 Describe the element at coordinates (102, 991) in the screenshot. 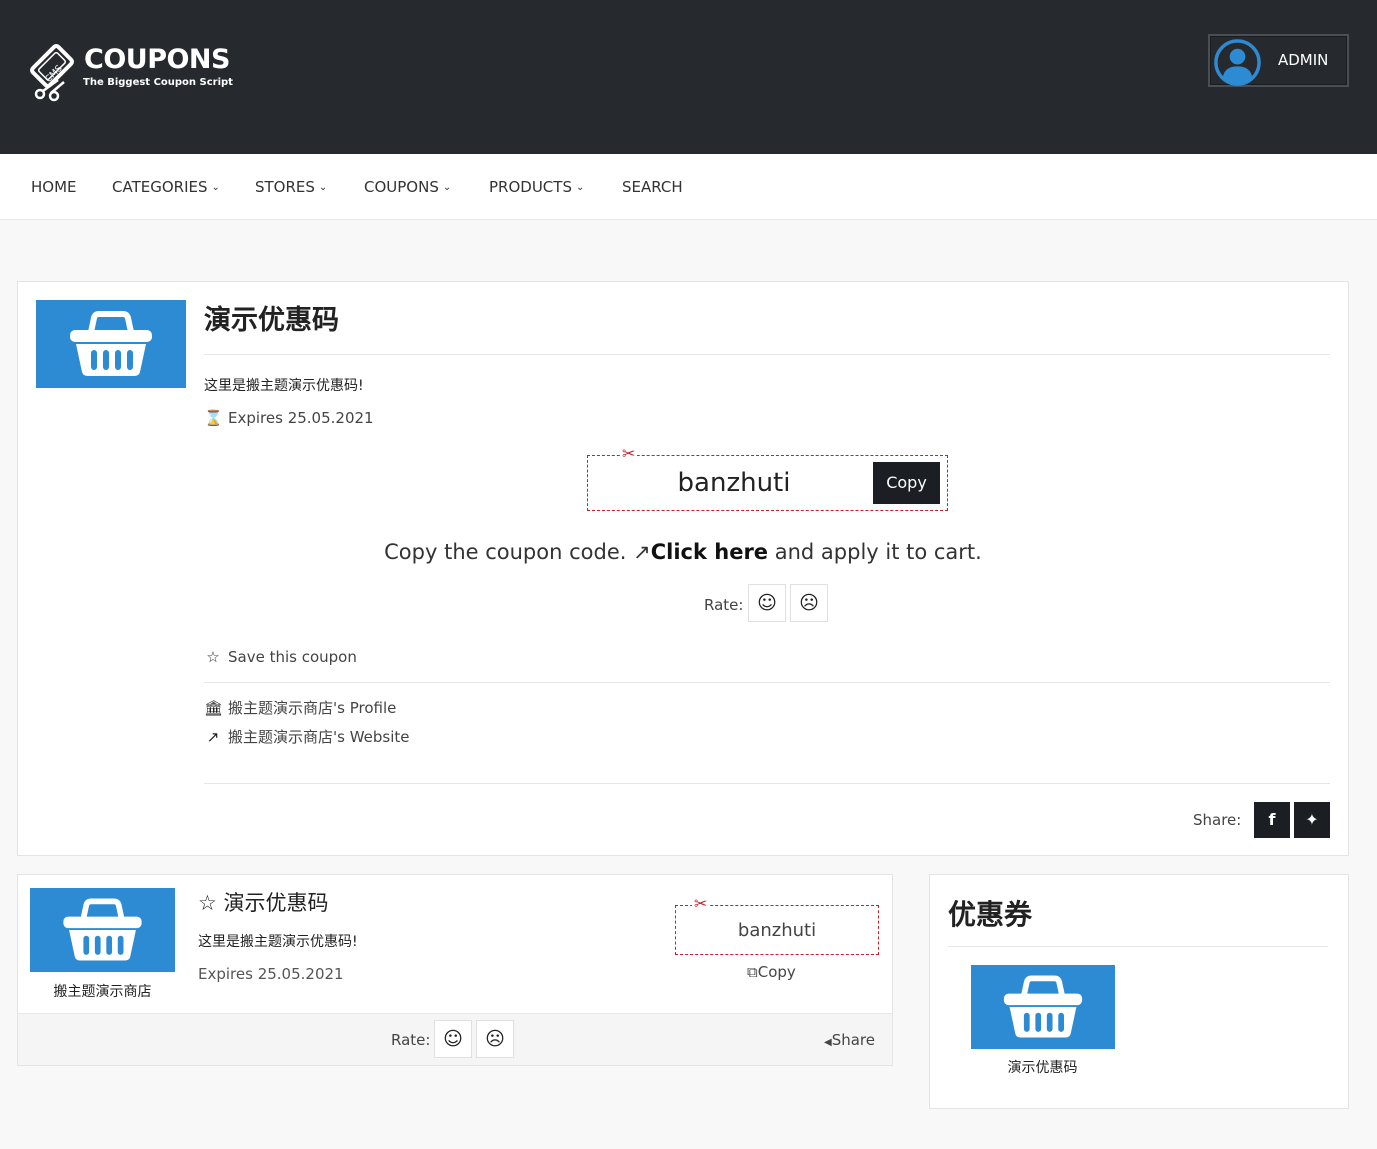

I see `listing-store-name: 搬主题演示商店` at that location.